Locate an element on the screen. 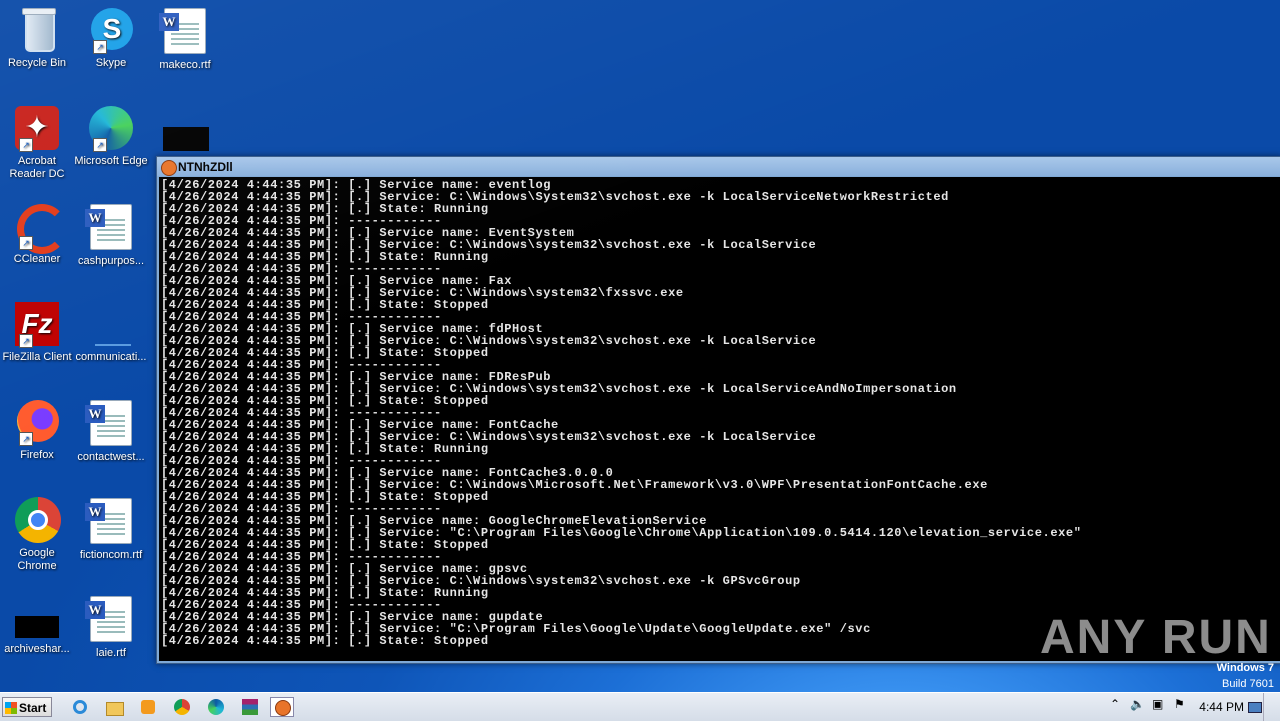  desktop-icon-makeco: W makeco.rtf is located at coordinates (185, 39).